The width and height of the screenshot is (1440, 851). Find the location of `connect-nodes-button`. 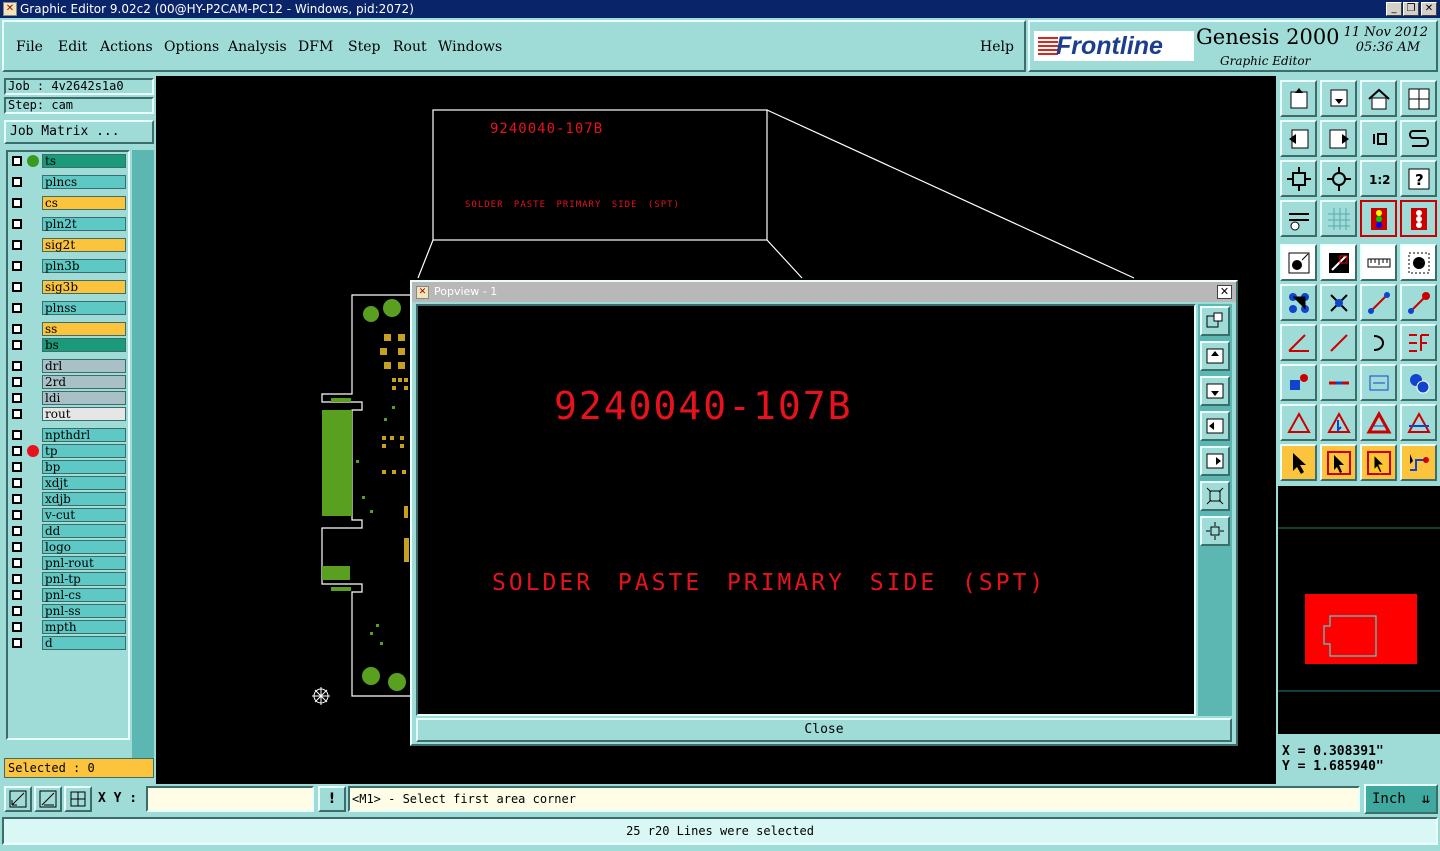

connect-nodes-button is located at coordinates (1298, 302).